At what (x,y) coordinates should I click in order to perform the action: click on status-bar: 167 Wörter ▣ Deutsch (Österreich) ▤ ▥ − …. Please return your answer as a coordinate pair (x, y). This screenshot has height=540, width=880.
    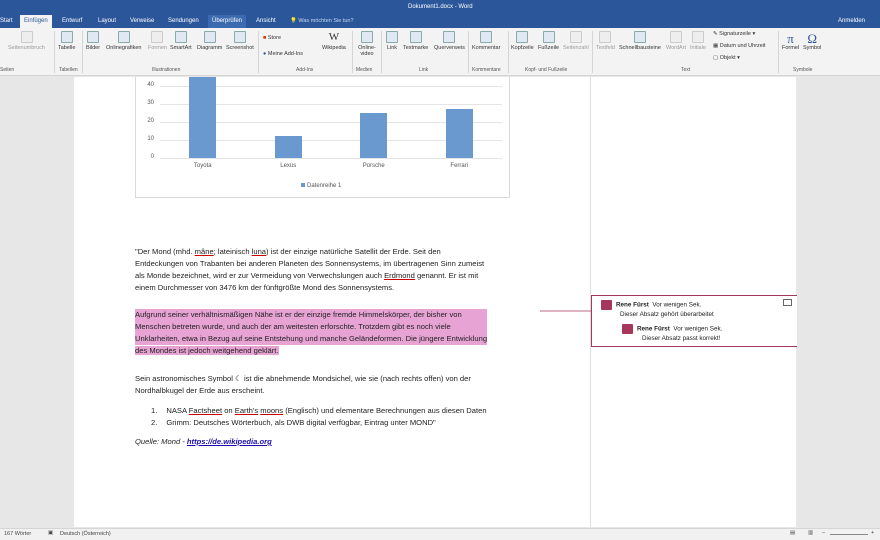
    Looking at the image, I should click on (440, 534).